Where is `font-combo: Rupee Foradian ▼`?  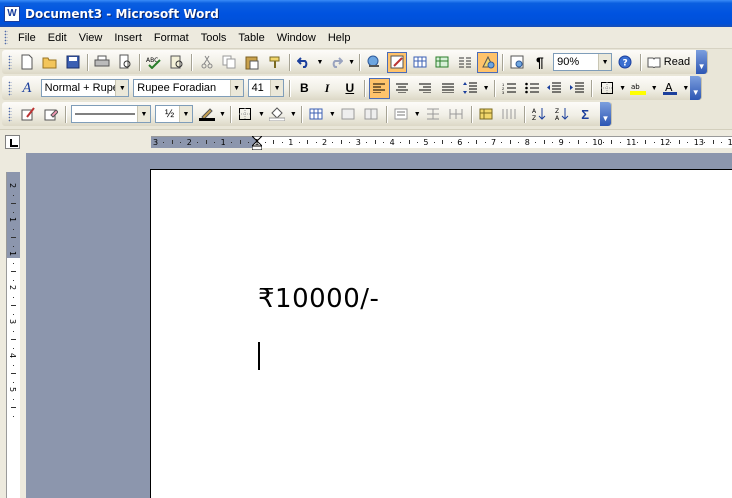 font-combo: Rupee Foradian ▼ is located at coordinates (188, 88).